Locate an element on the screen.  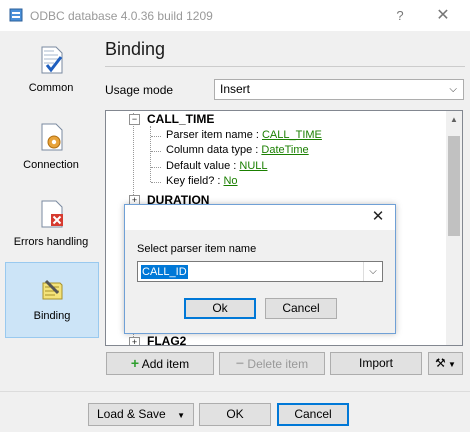
app-icon is located at coordinates (16, 15).